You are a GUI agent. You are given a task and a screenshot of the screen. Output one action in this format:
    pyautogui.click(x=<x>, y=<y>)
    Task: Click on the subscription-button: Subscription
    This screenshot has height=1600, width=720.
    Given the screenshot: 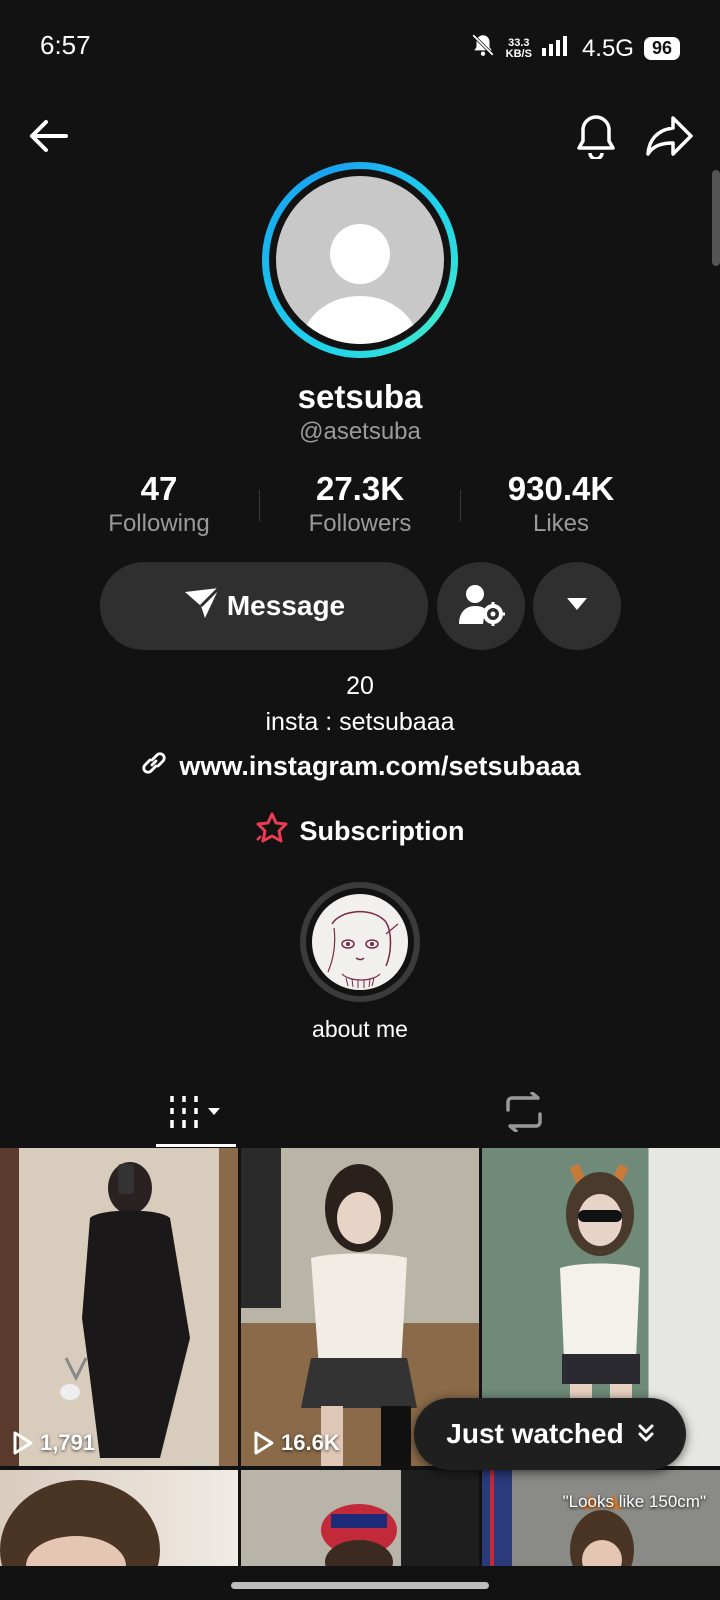 What is the action you would take?
    pyautogui.click(x=360, y=831)
    